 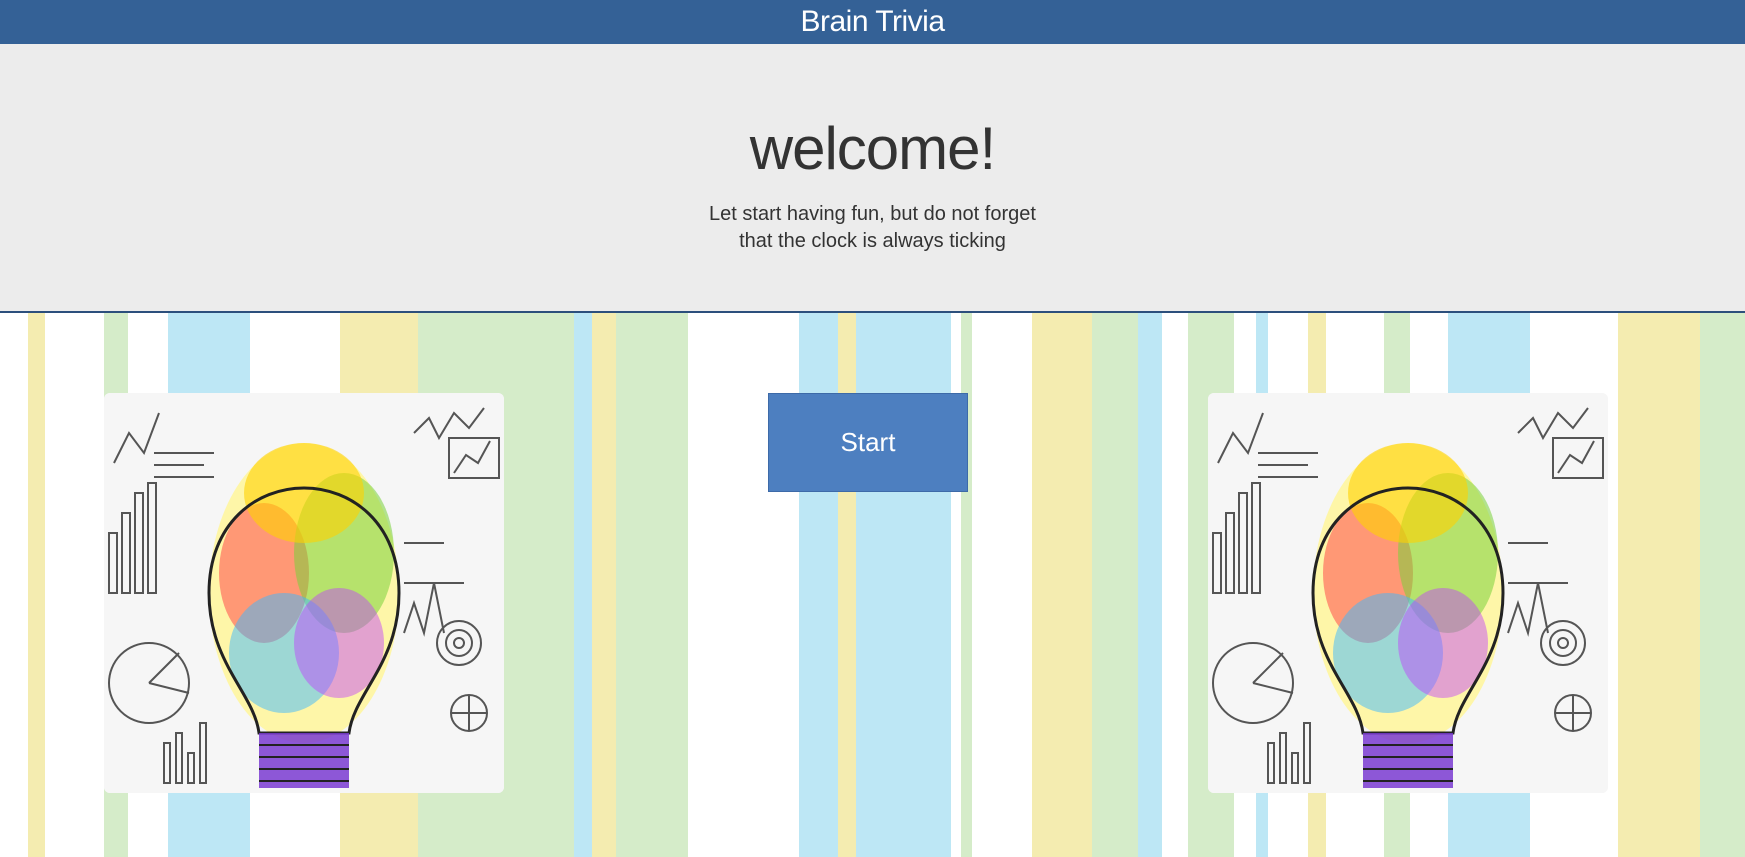 What do you see at coordinates (868, 442) in the screenshot?
I see `start-button: Start` at bounding box center [868, 442].